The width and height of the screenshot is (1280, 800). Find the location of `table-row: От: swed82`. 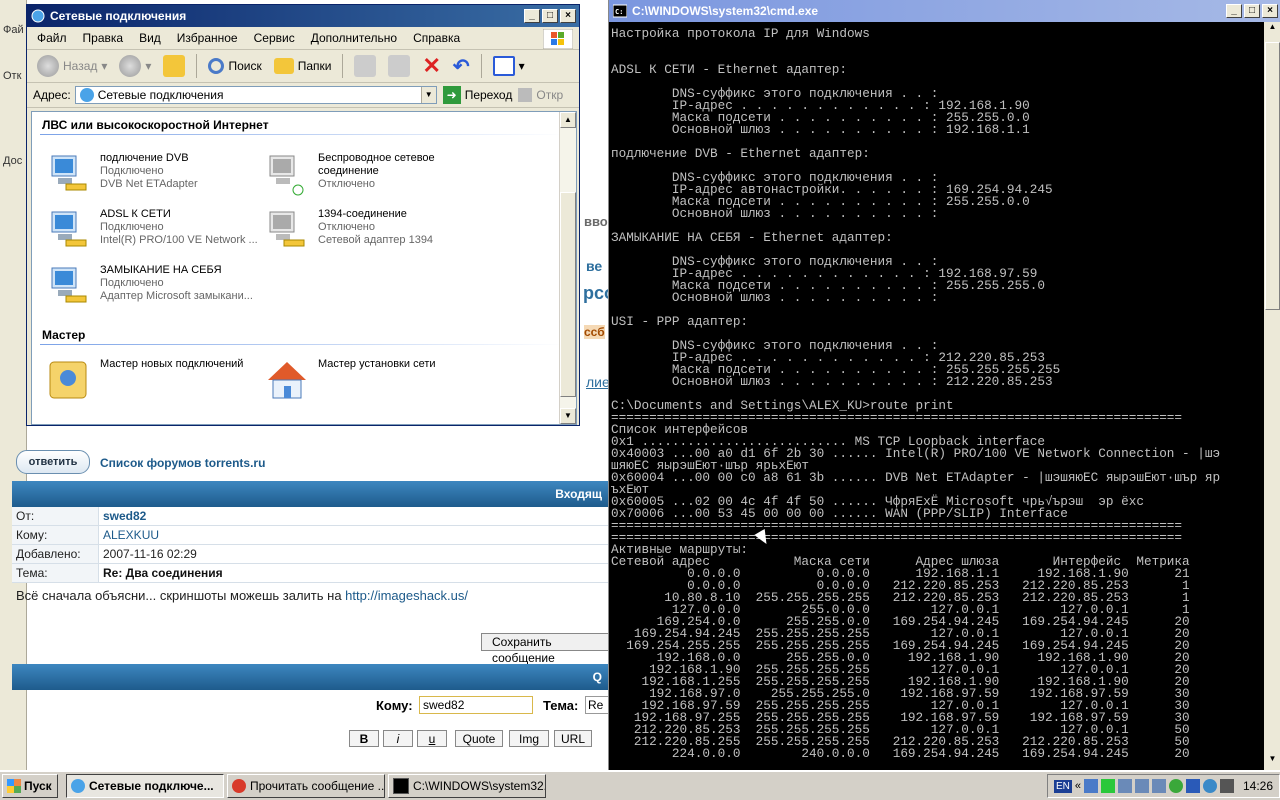

table-row: От: swed82 is located at coordinates (311, 516).